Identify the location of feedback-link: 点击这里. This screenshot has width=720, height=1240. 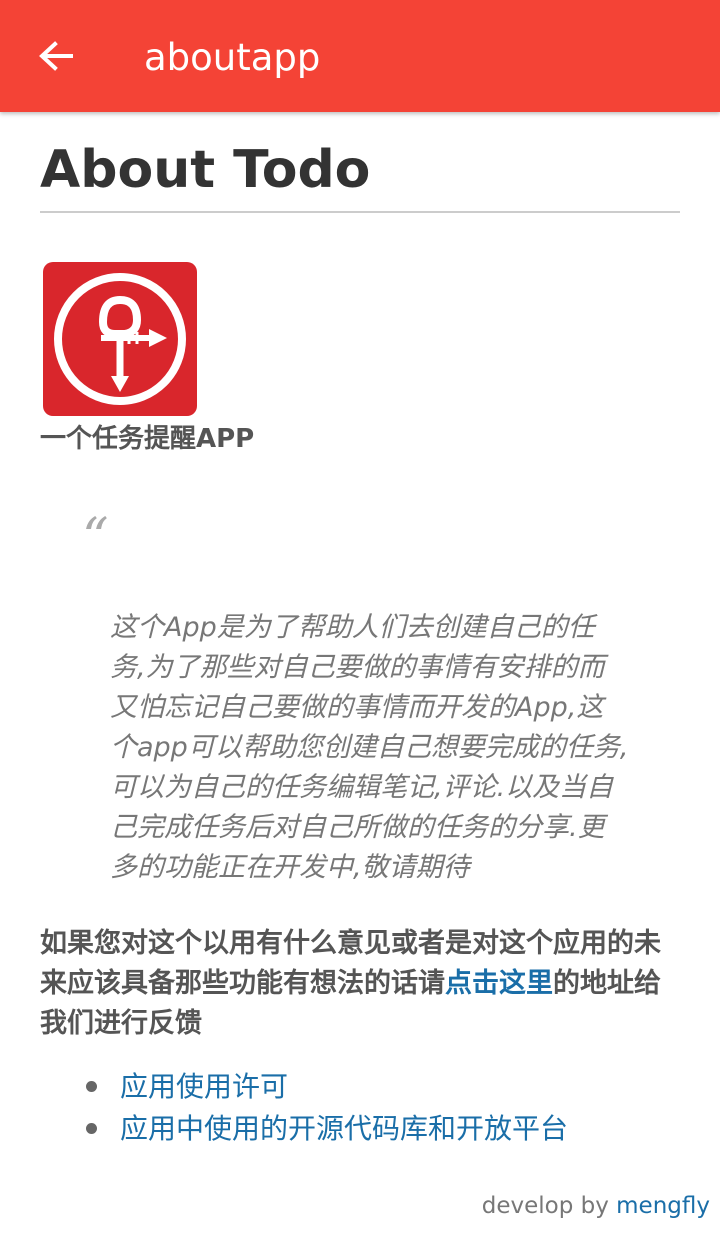
(499, 983).